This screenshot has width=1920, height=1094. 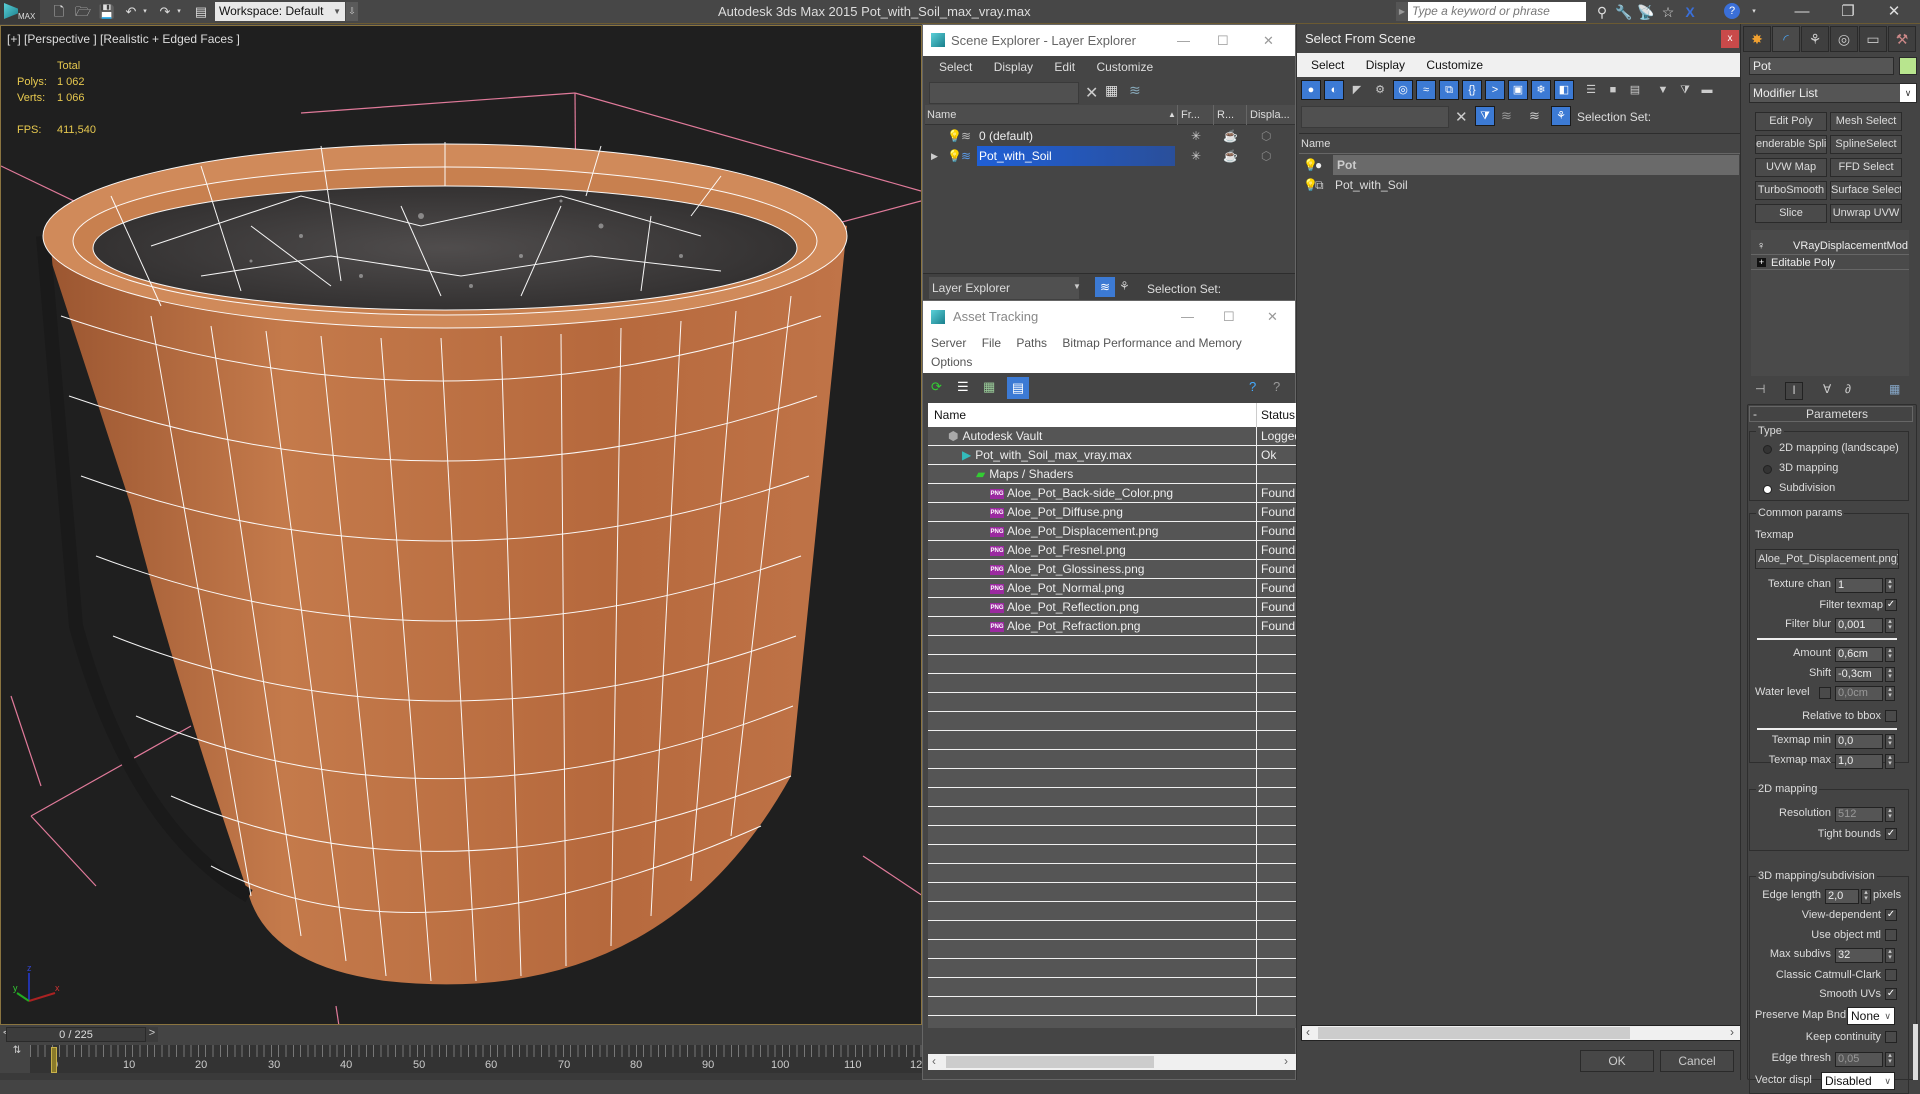 I want to click on create-tab-icon: ✸, so click(x=1757, y=39).